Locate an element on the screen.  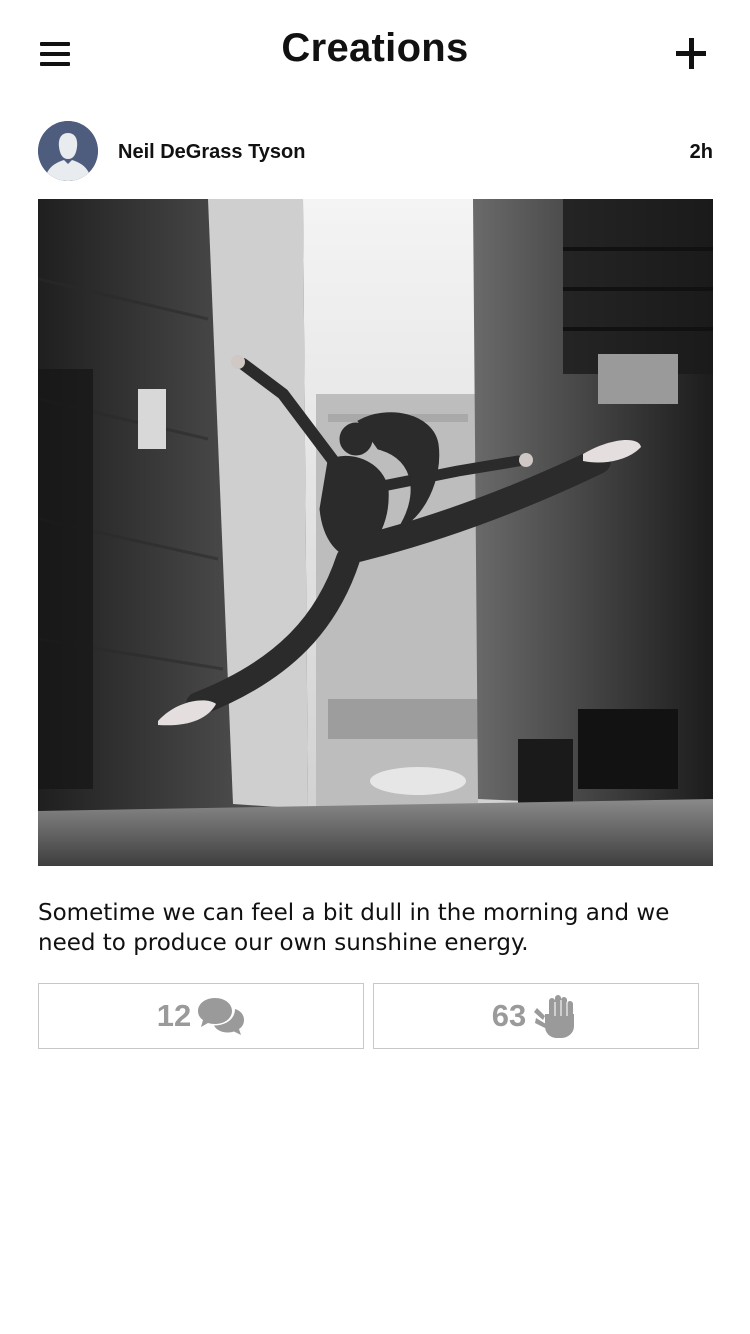
plus-icon is located at coordinates (692, 54).